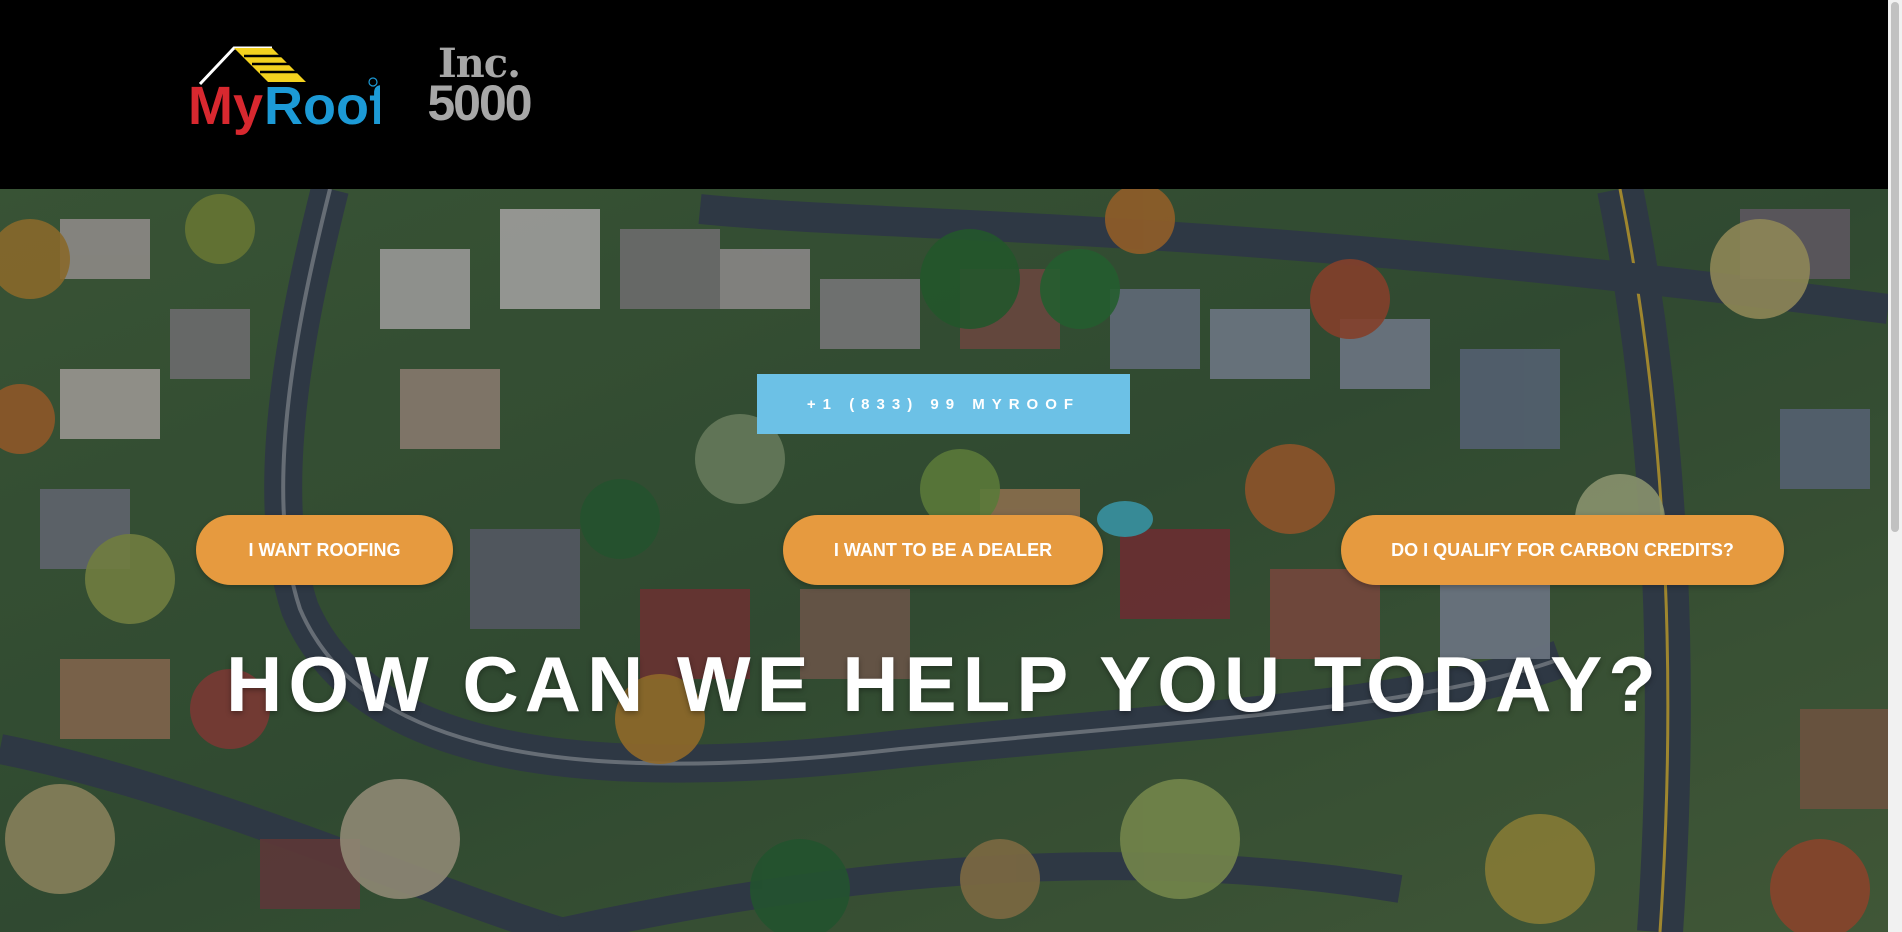 The image size is (1902, 932). I want to click on myroof-logo: My Roof, so click(283, 94).